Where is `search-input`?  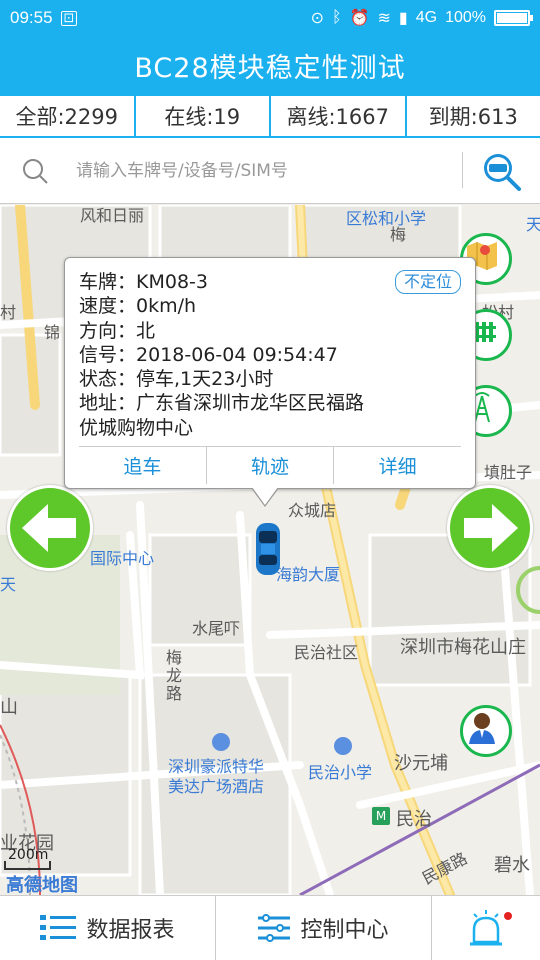 search-input is located at coordinates (261, 171).